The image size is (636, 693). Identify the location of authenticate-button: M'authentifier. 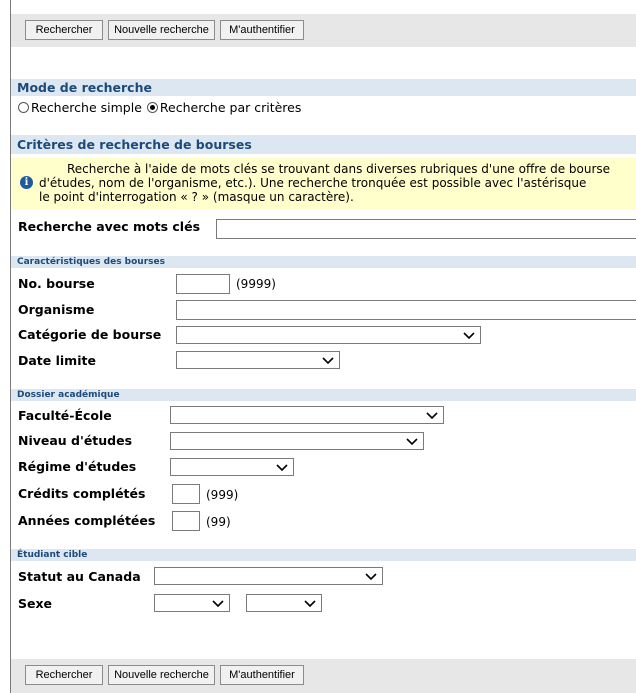
(262, 30).